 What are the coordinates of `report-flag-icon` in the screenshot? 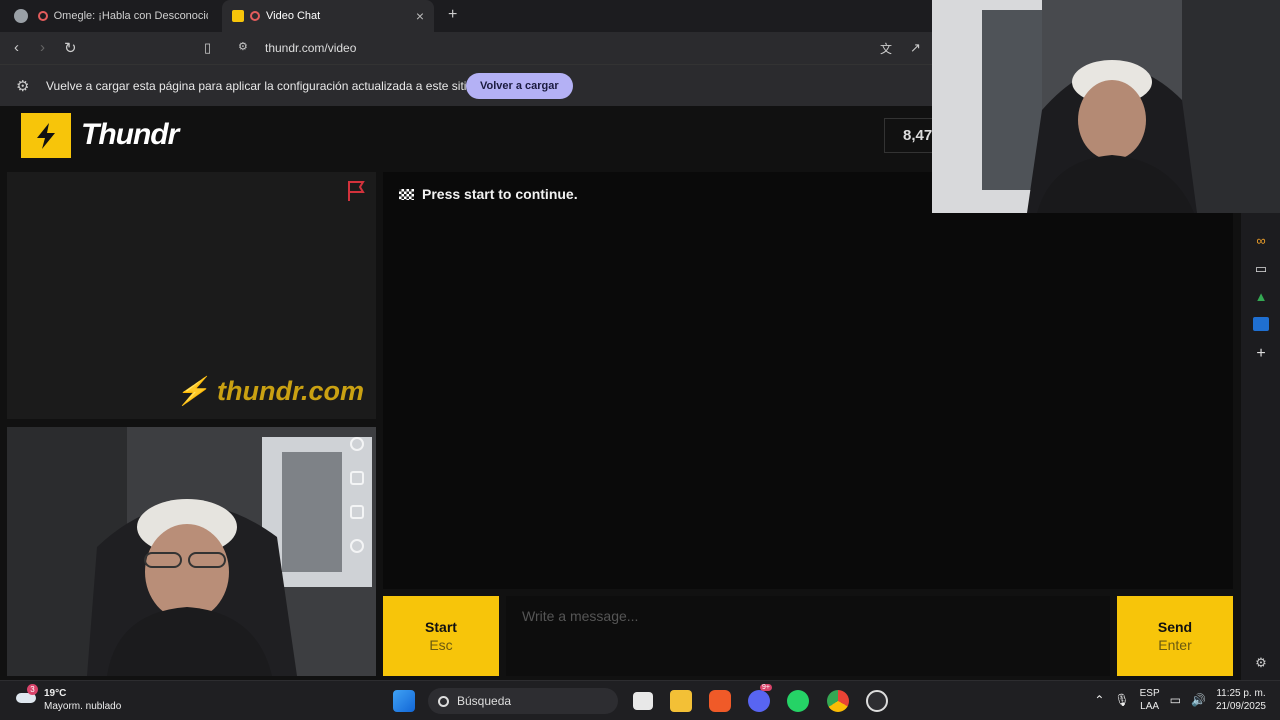 It's located at (356, 193).